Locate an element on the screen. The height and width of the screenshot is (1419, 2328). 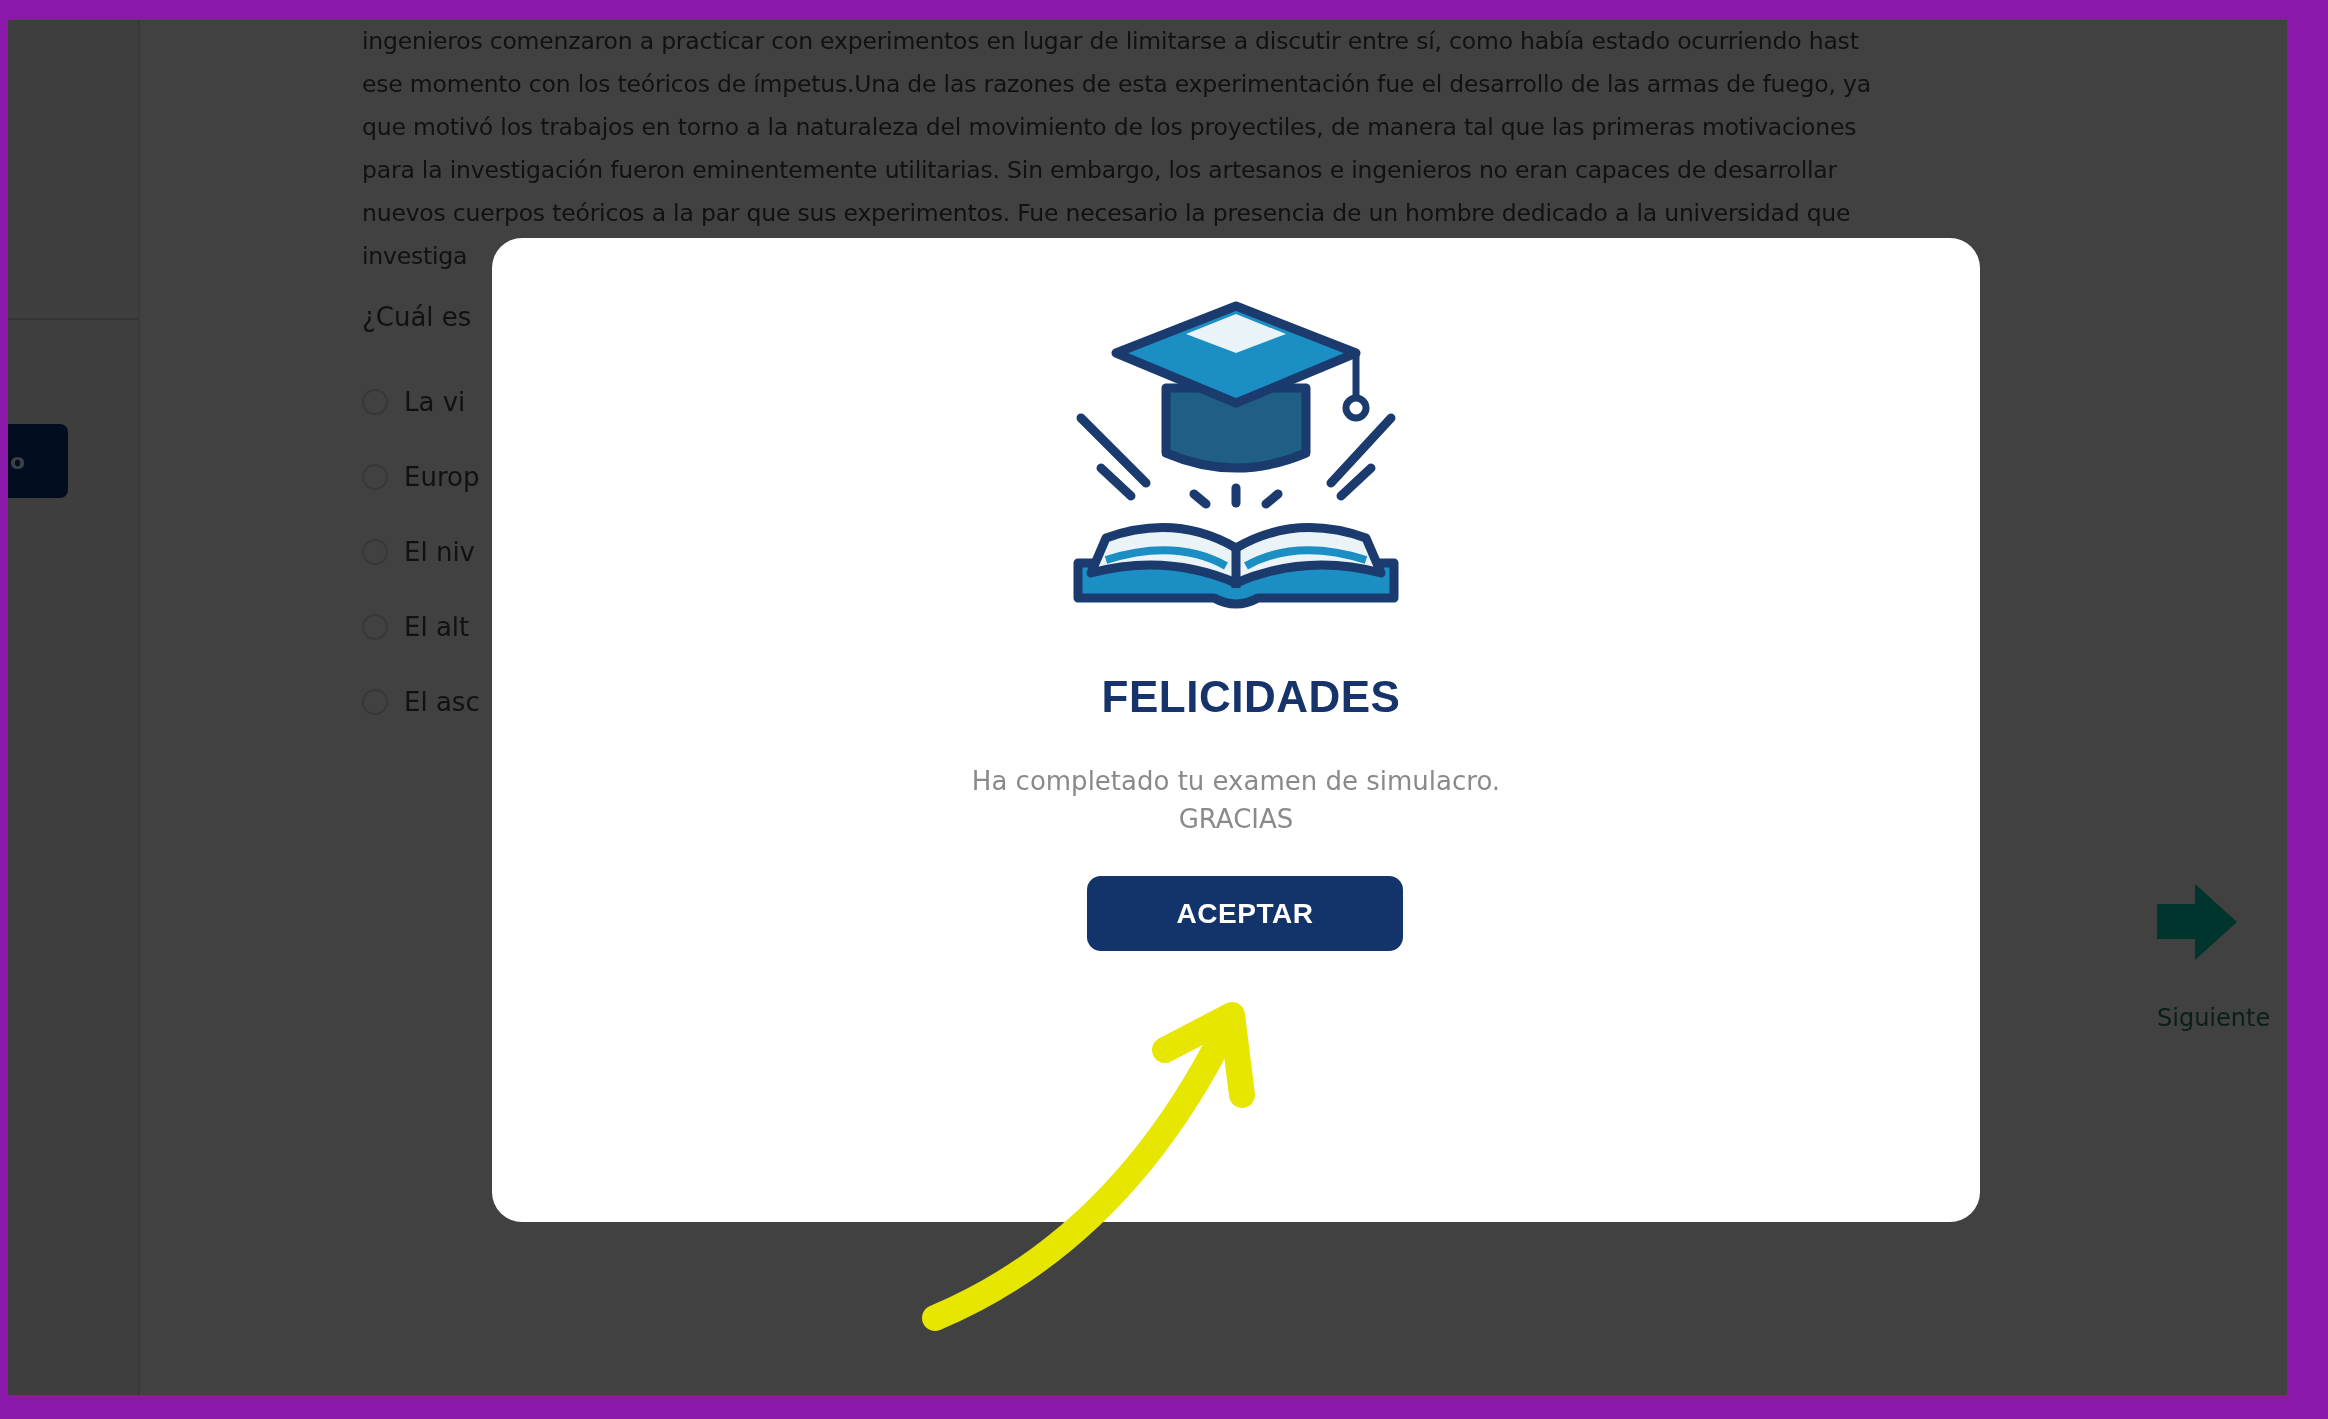
accept-button: ACEPTAR is located at coordinates (1245, 913).